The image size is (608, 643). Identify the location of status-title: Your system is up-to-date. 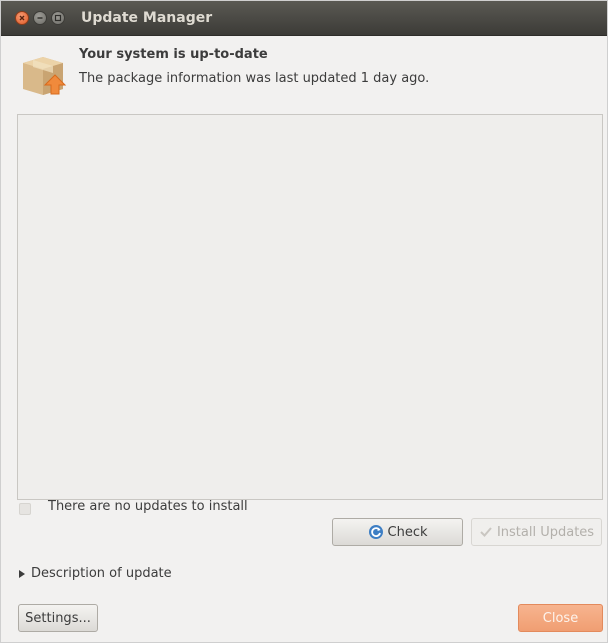
(173, 54).